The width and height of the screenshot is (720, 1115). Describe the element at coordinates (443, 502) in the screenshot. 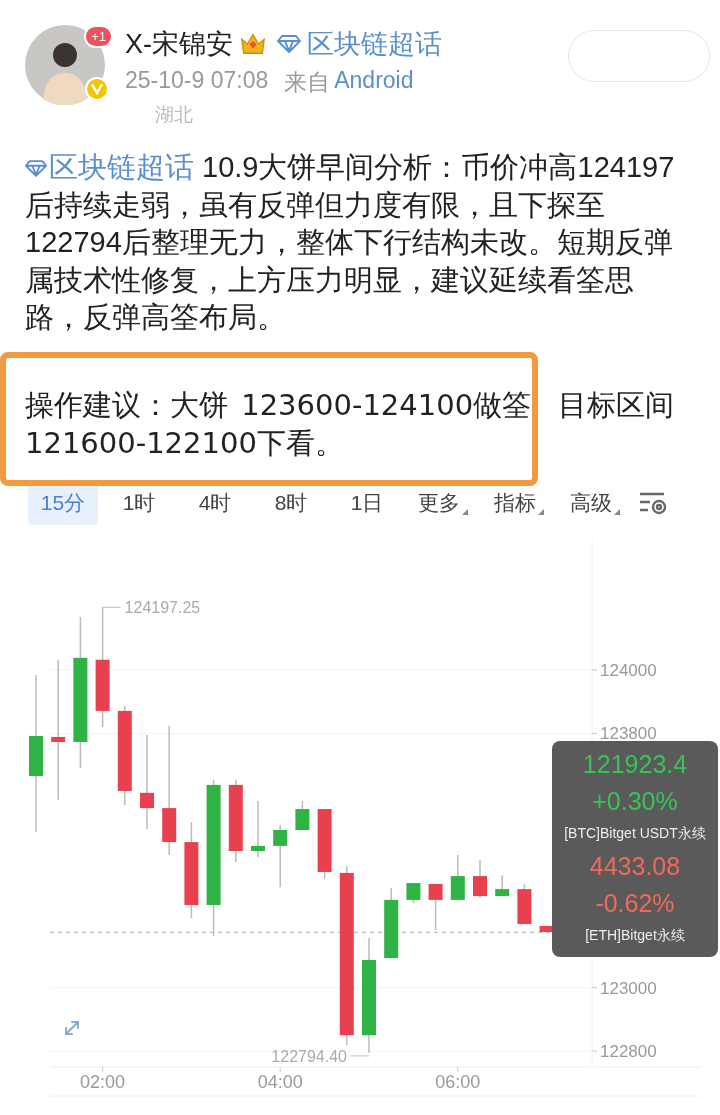

I see `tab: 更多` at that location.